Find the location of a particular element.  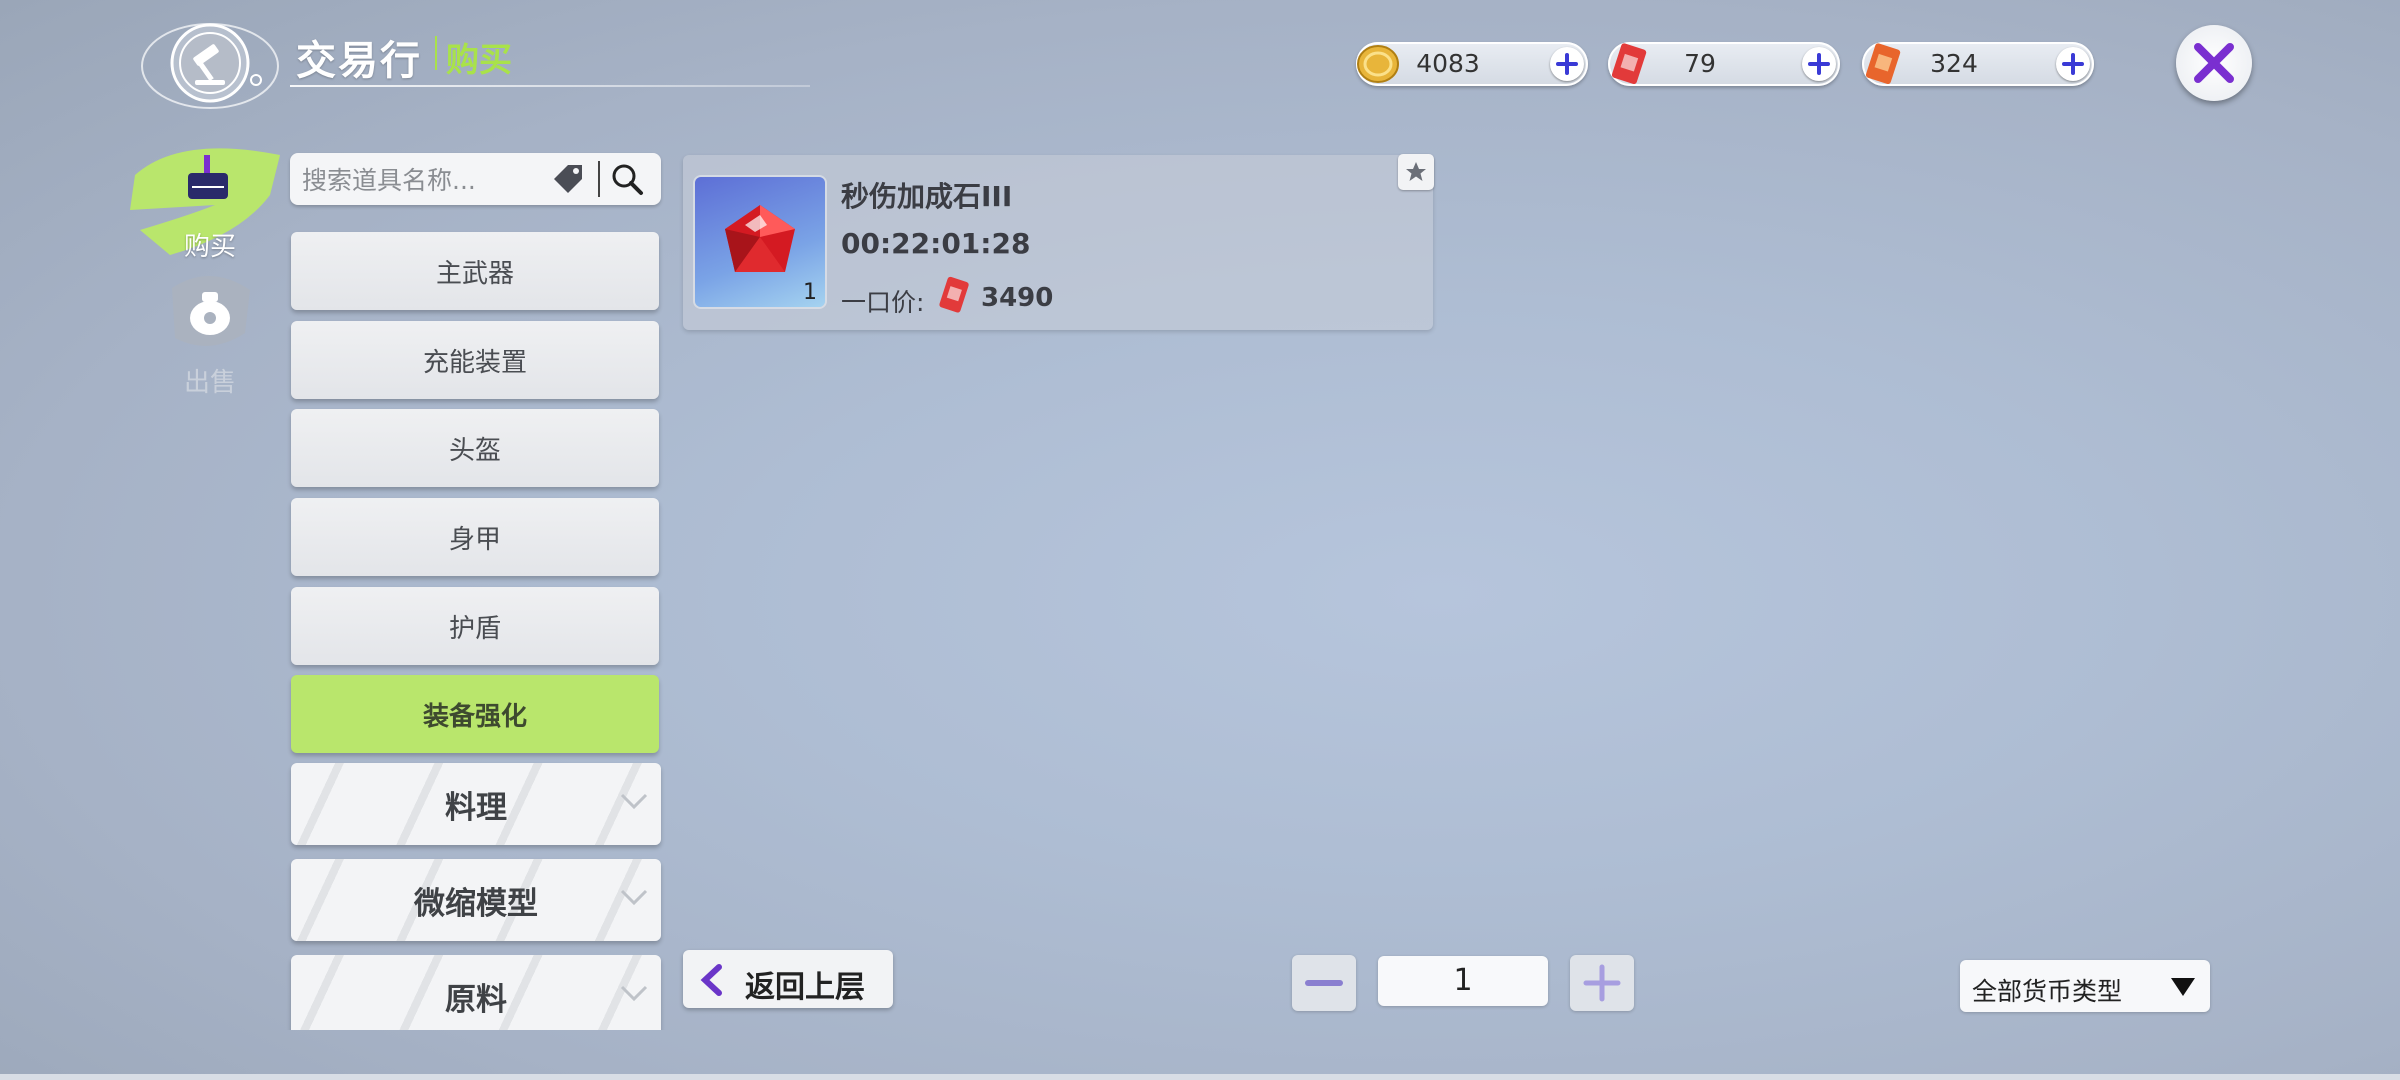

red-ticket-icon is located at coordinates (954, 294).